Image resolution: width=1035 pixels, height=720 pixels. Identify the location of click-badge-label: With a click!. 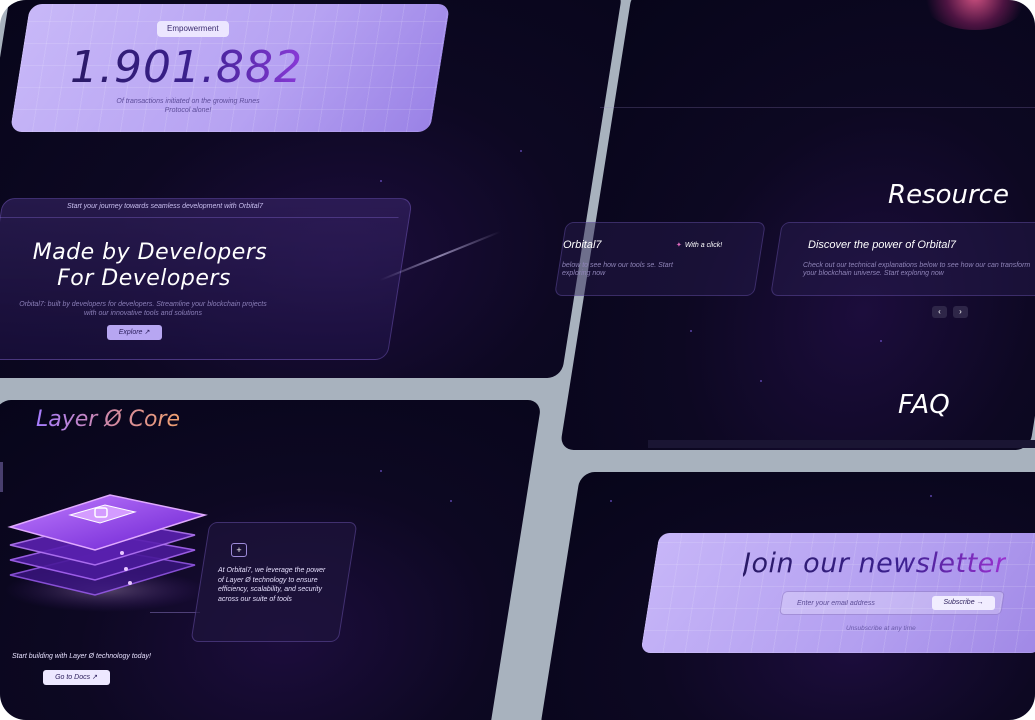
(703, 245).